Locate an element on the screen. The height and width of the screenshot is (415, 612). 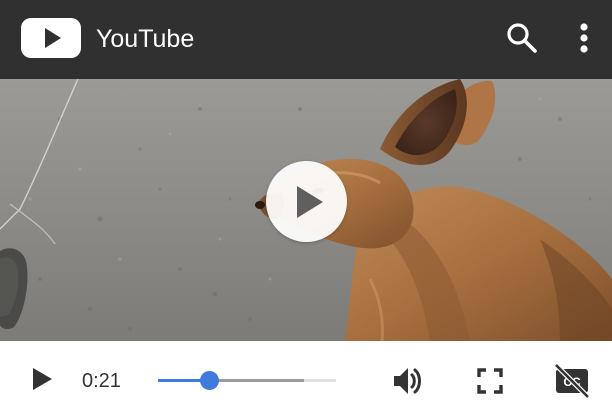
search-button is located at coordinates (522, 38).